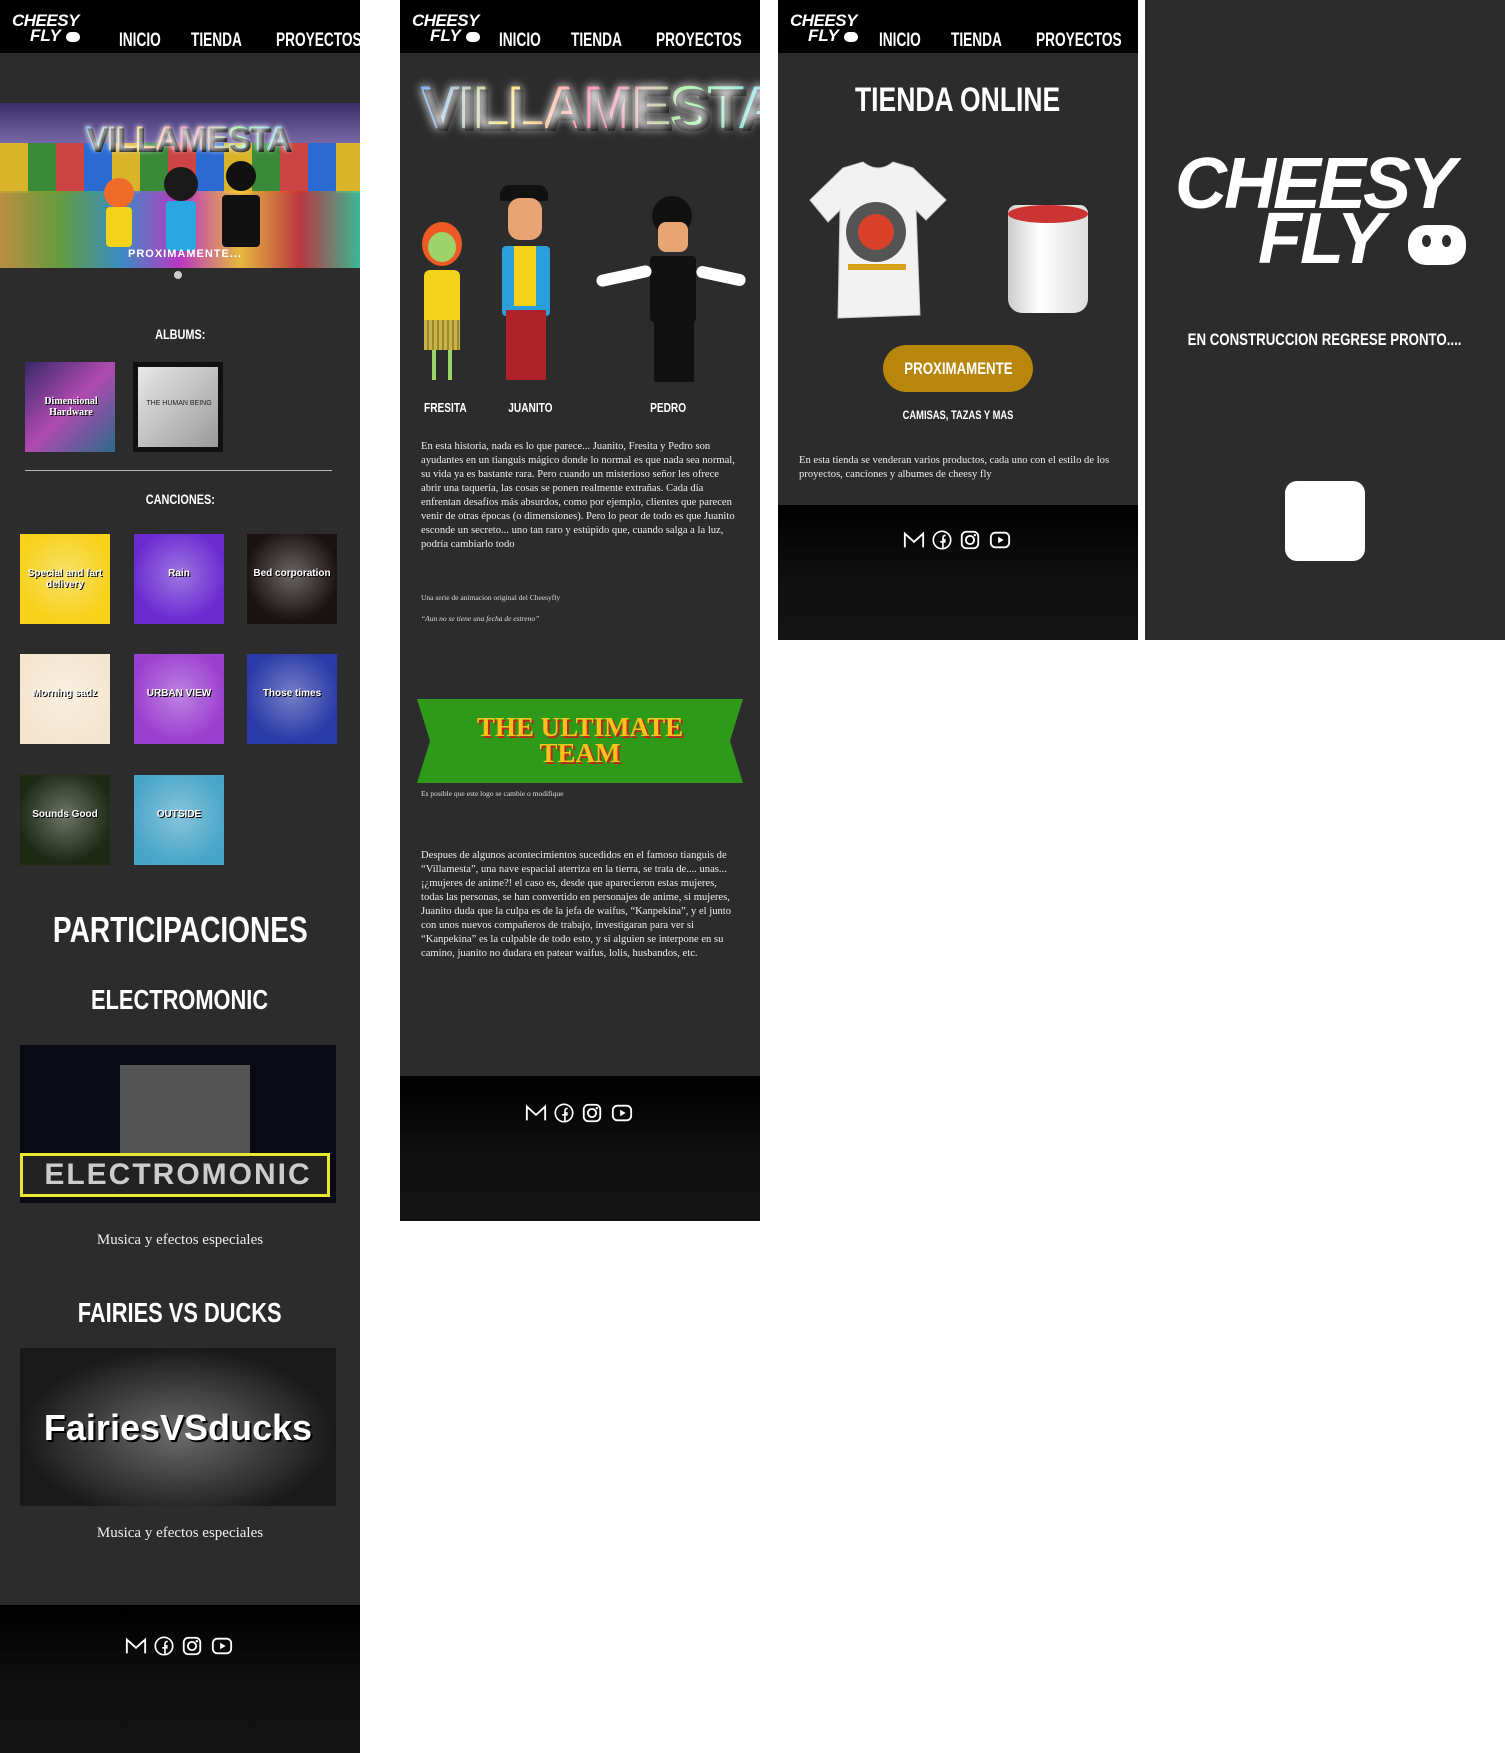 Image resolution: width=1505 pixels, height=1753 pixels. Describe the element at coordinates (119, 227) in the screenshot. I see `fresita-body` at that location.